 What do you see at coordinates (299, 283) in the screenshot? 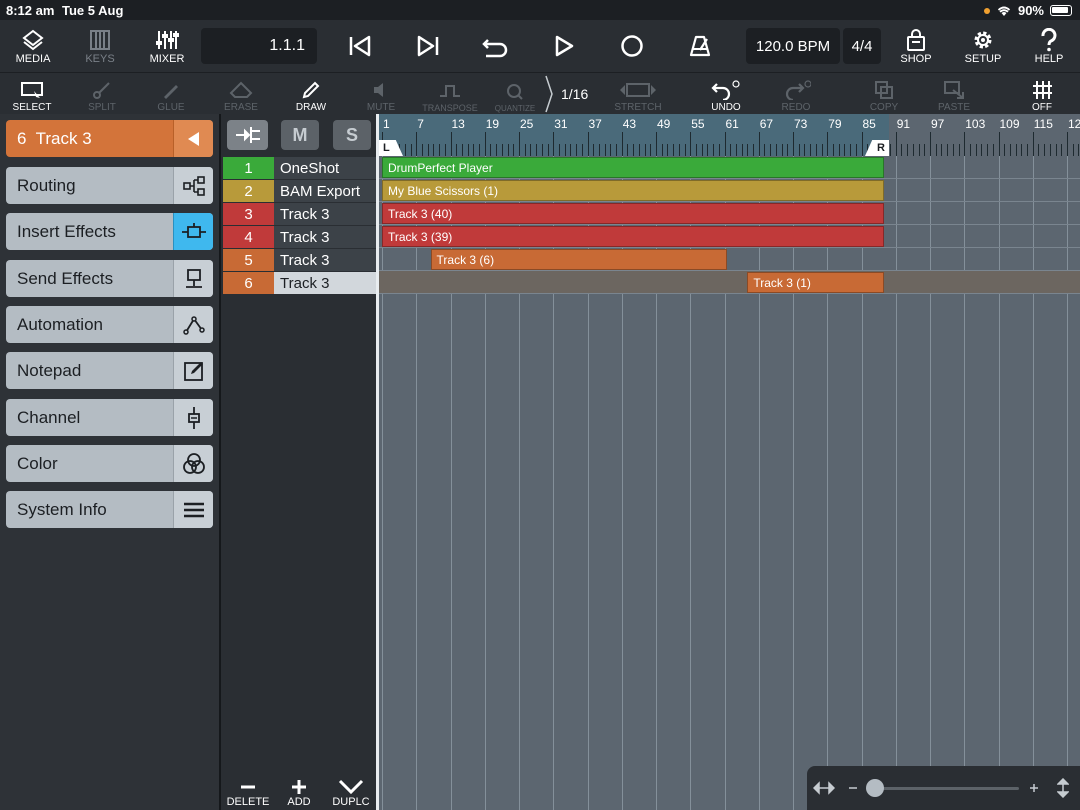
I see `track-row-selected: 6 Track 3` at bounding box center [299, 283].